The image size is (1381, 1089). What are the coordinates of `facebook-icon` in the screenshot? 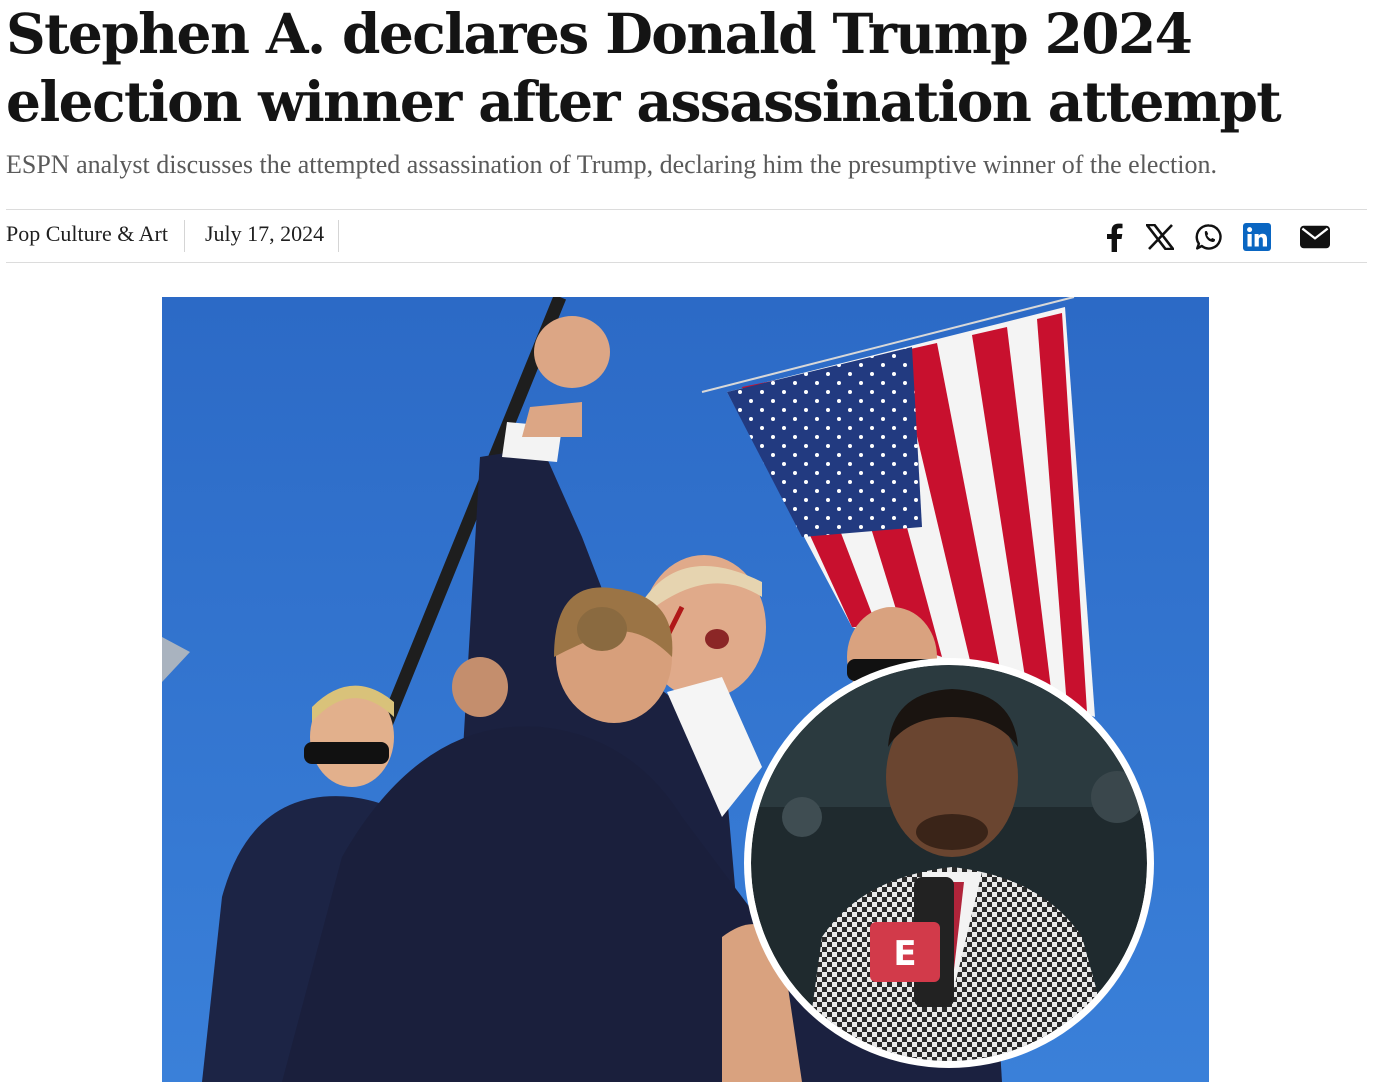 It's located at (1115, 237).